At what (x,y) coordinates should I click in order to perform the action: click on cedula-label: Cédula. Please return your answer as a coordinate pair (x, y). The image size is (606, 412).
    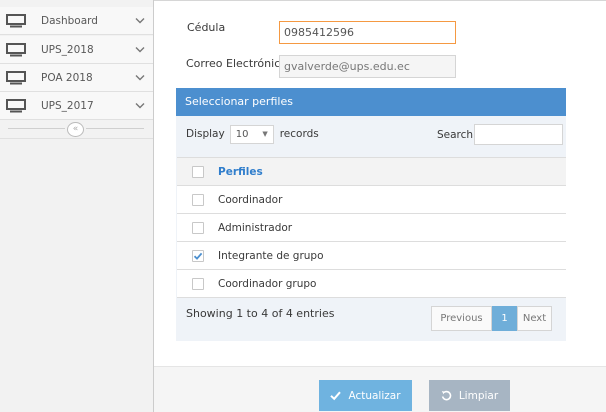
    Looking at the image, I should click on (206, 27).